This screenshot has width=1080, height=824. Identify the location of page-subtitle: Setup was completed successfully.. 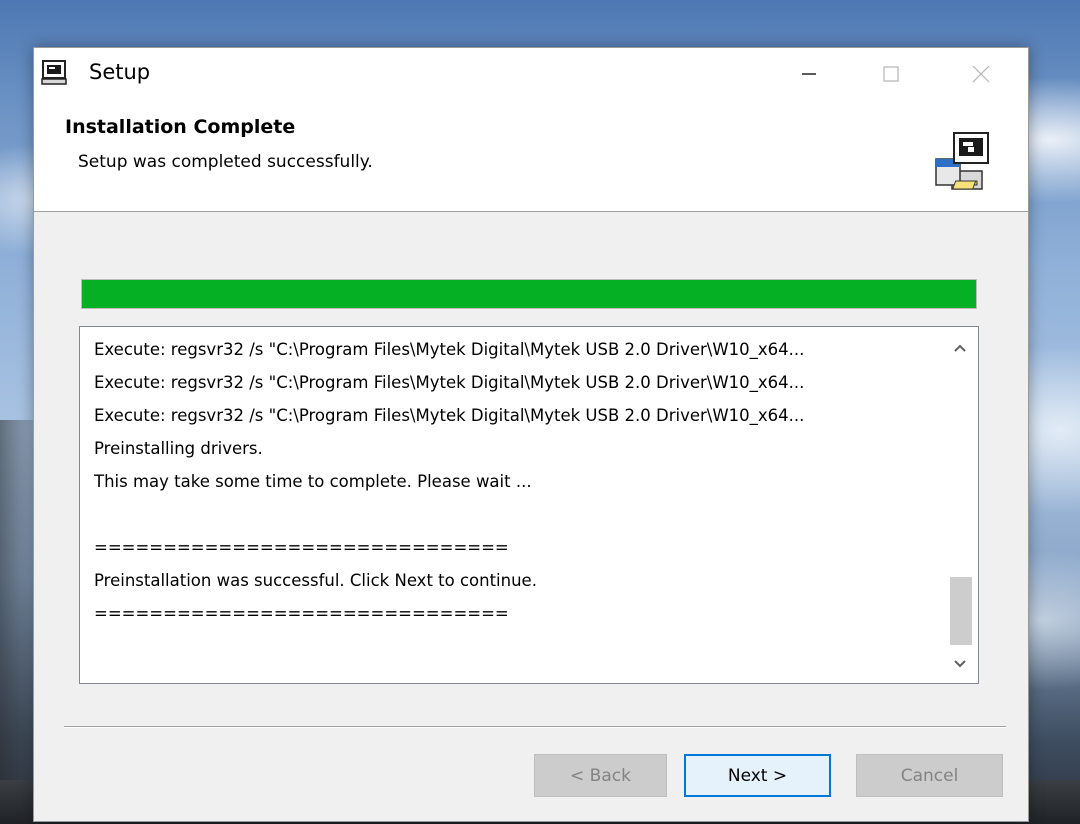
(225, 162).